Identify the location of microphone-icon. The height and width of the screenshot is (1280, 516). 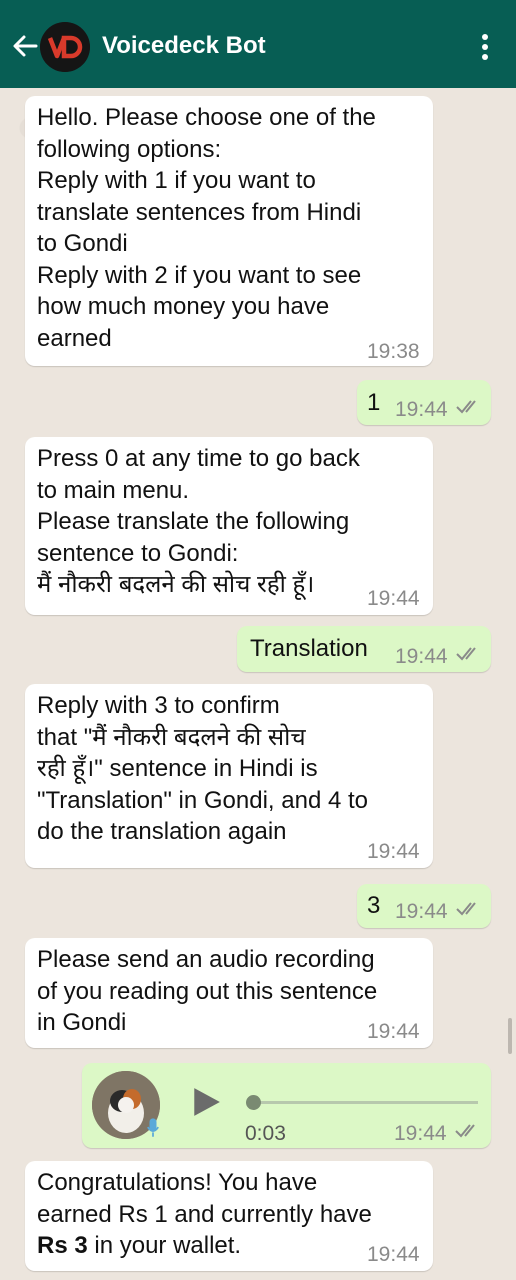
(153, 1127).